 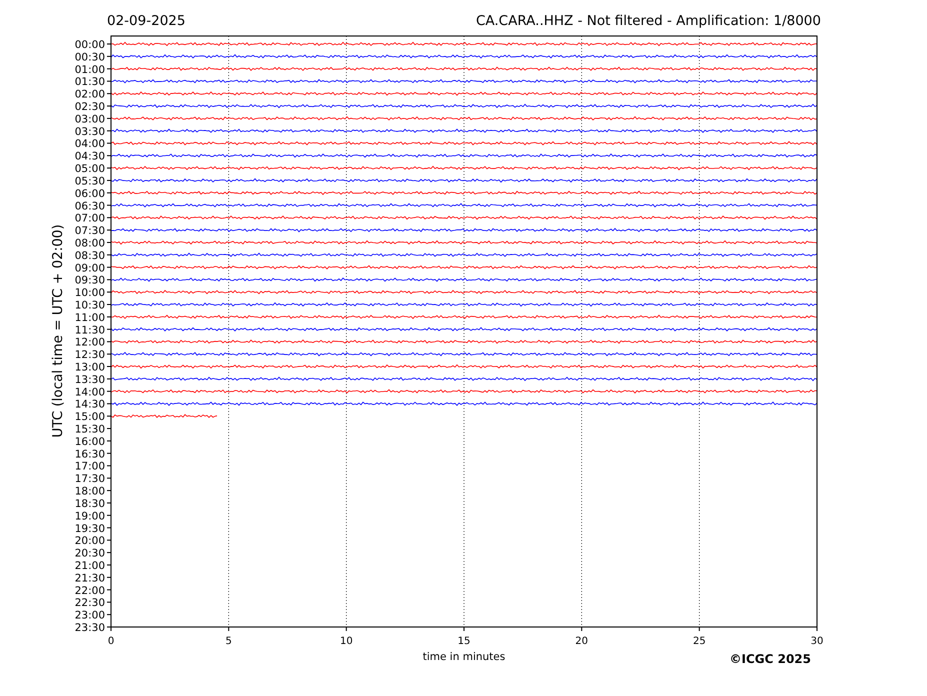 I want to click on y-tick-label: 07:30, so click(x=89, y=231).